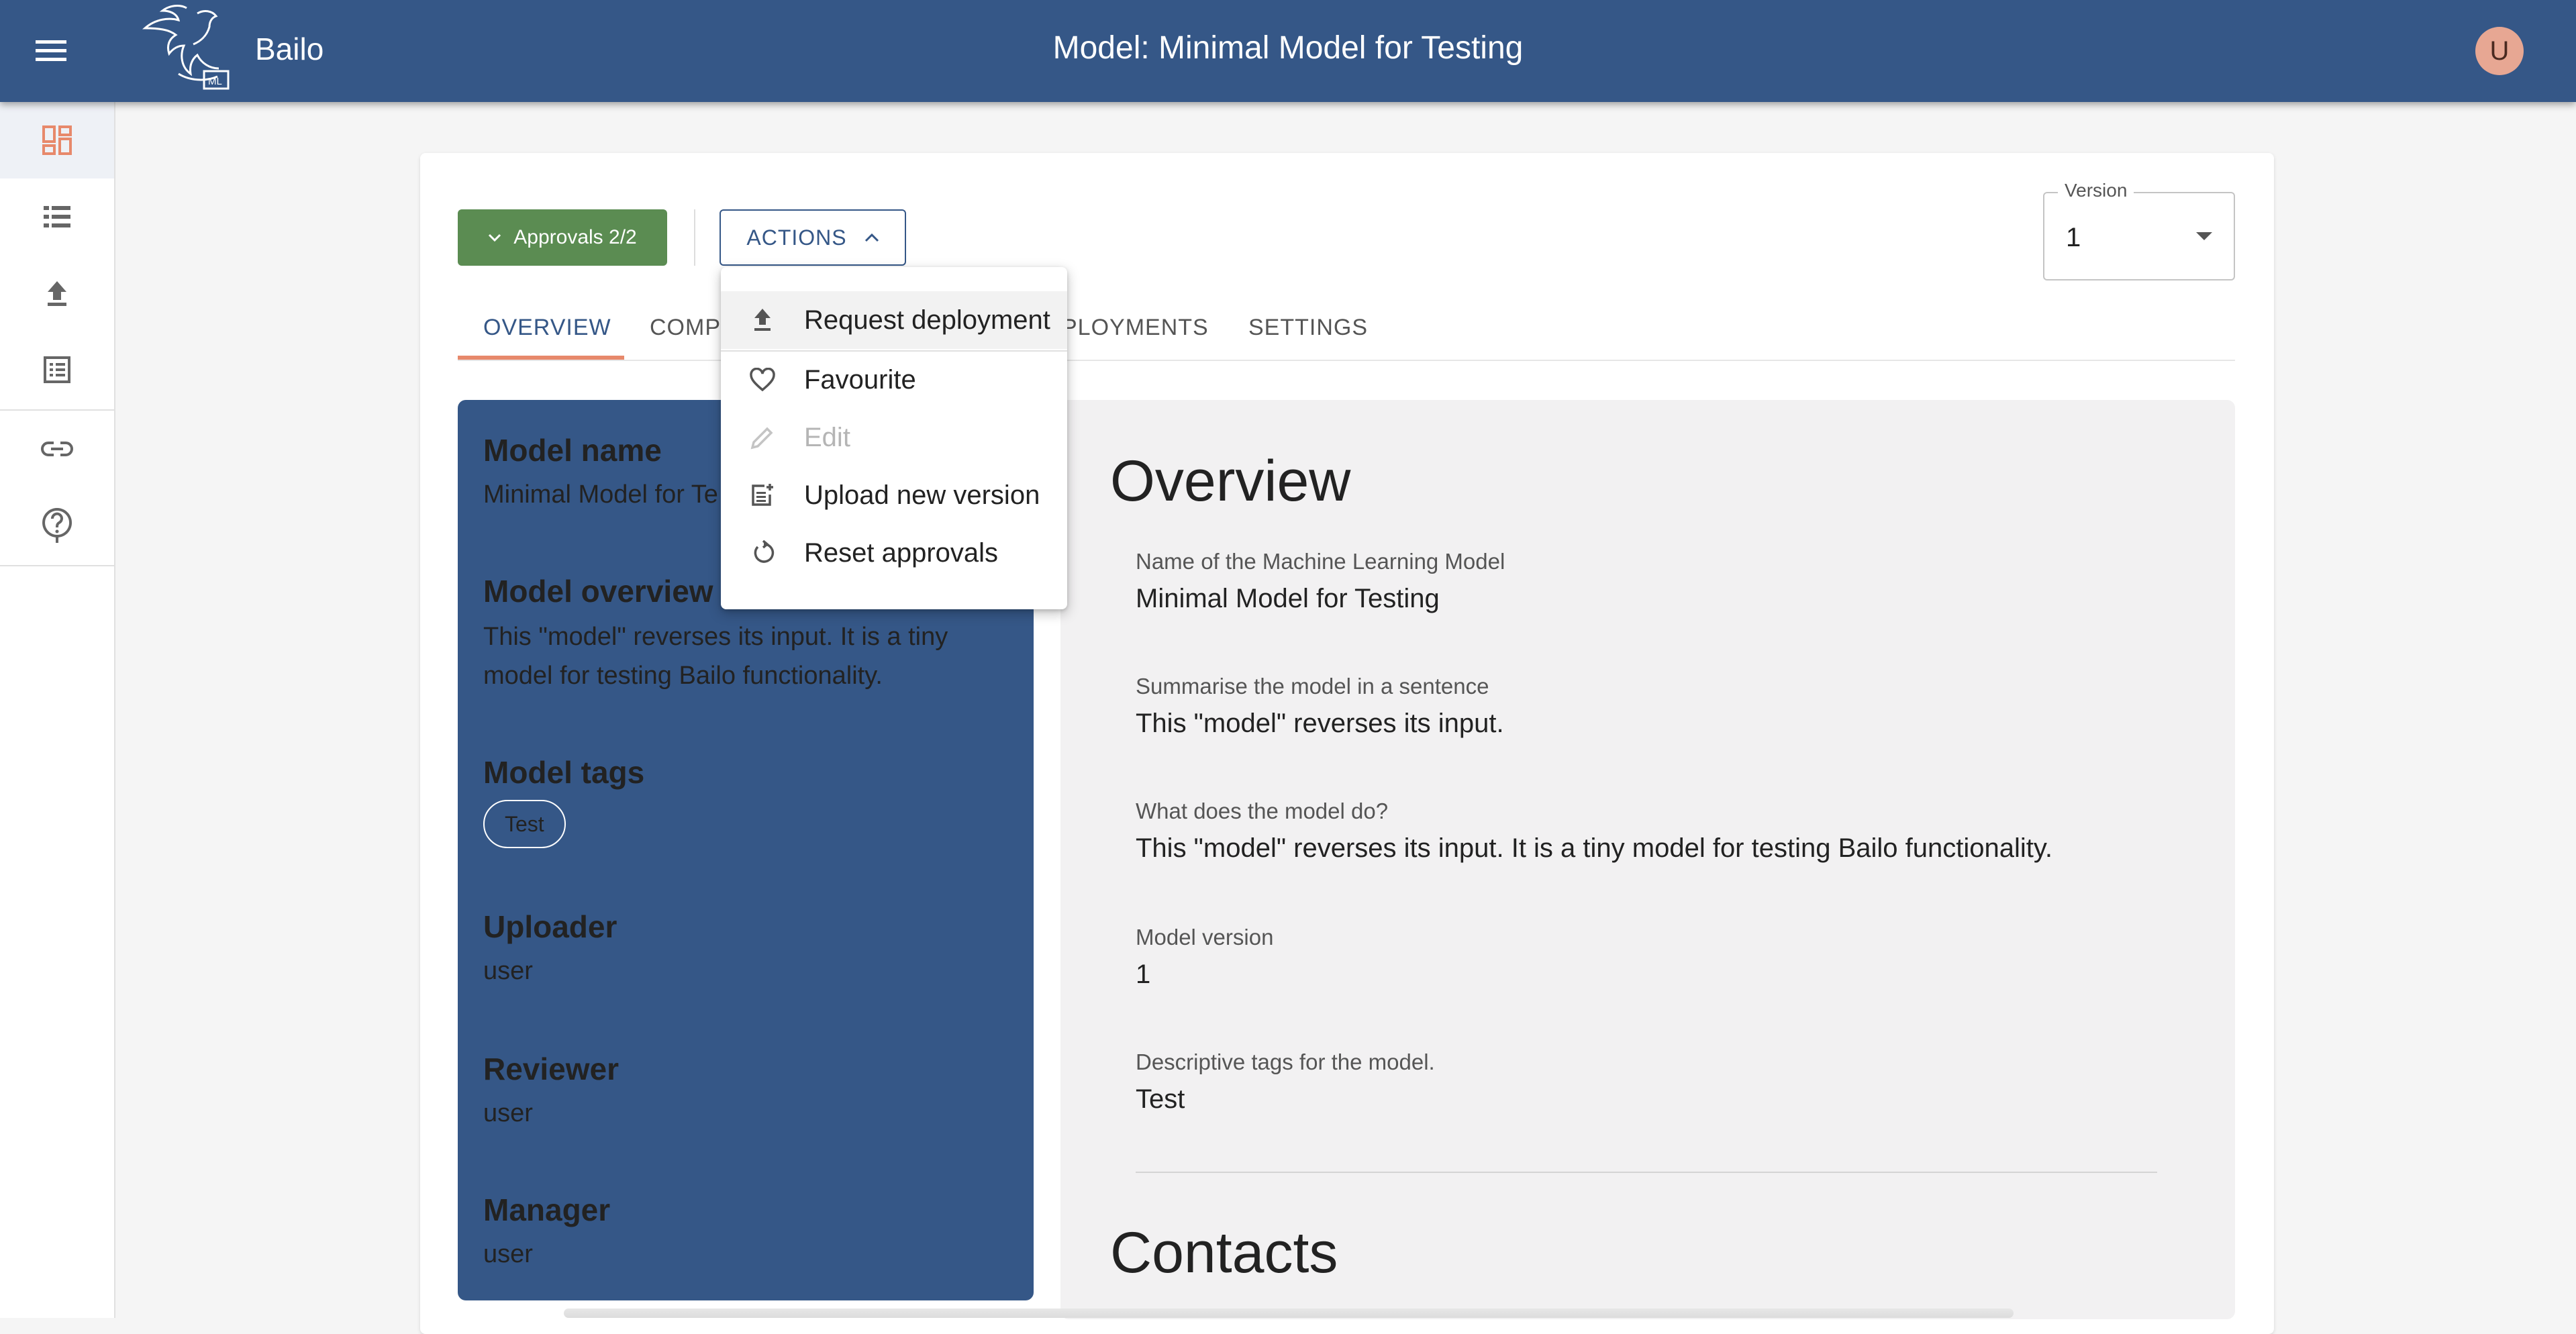  Describe the element at coordinates (575, 237) in the screenshot. I see `approvals-label: Approvals 2/2` at that location.